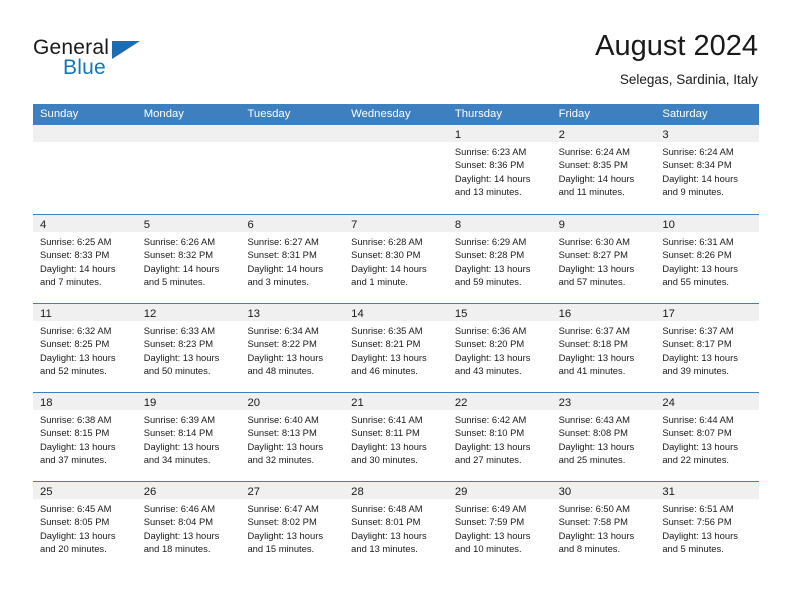 Image resolution: width=792 pixels, height=612 pixels. What do you see at coordinates (458, 225) in the screenshot?
I see `day-number: 8` at bounding box center [458, 225].